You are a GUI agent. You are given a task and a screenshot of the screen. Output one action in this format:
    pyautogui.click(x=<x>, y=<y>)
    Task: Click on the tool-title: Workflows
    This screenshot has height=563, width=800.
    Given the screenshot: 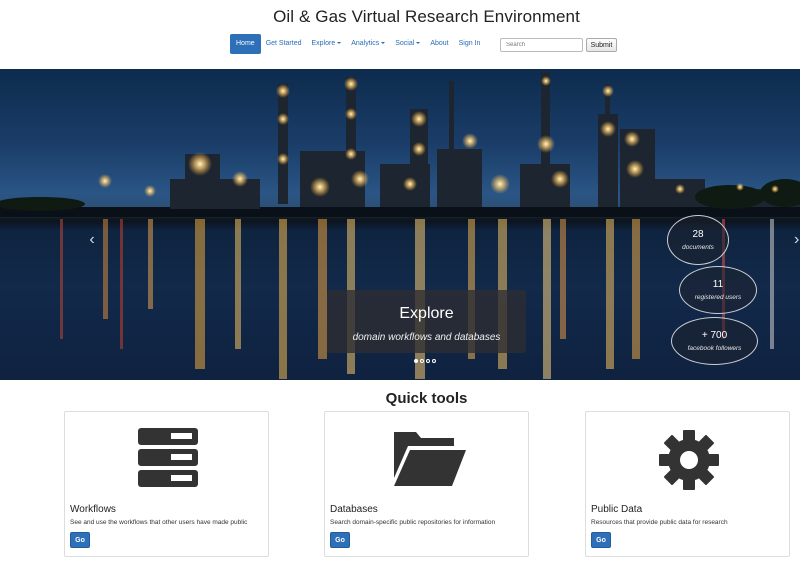 What is the action you would take?
    pyautogui.click(x=93, y=509)
    